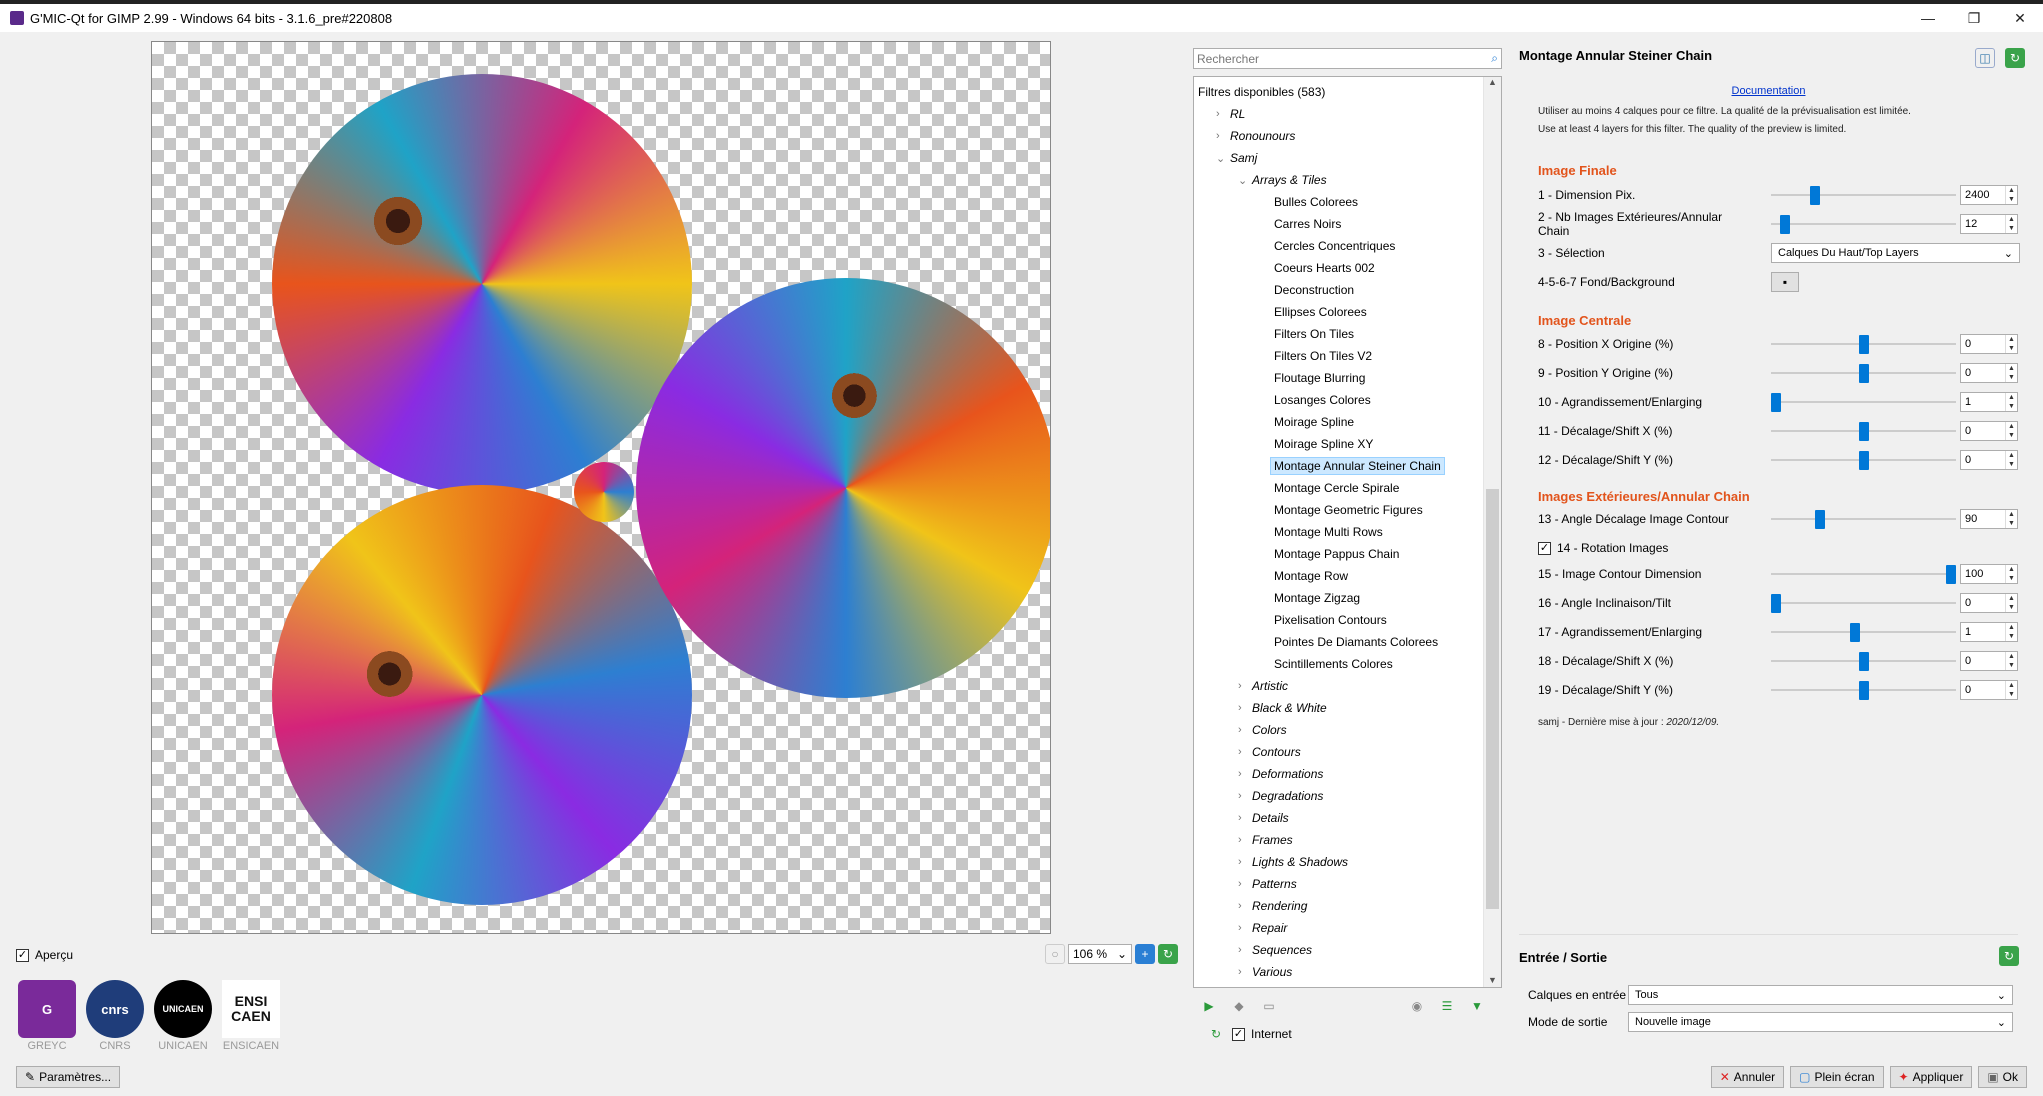  What do you see at coordinates (1309, 202) in the screenshot?
I see `tree-filter: Bulles Colorees` at bounding box center [1309, 202].